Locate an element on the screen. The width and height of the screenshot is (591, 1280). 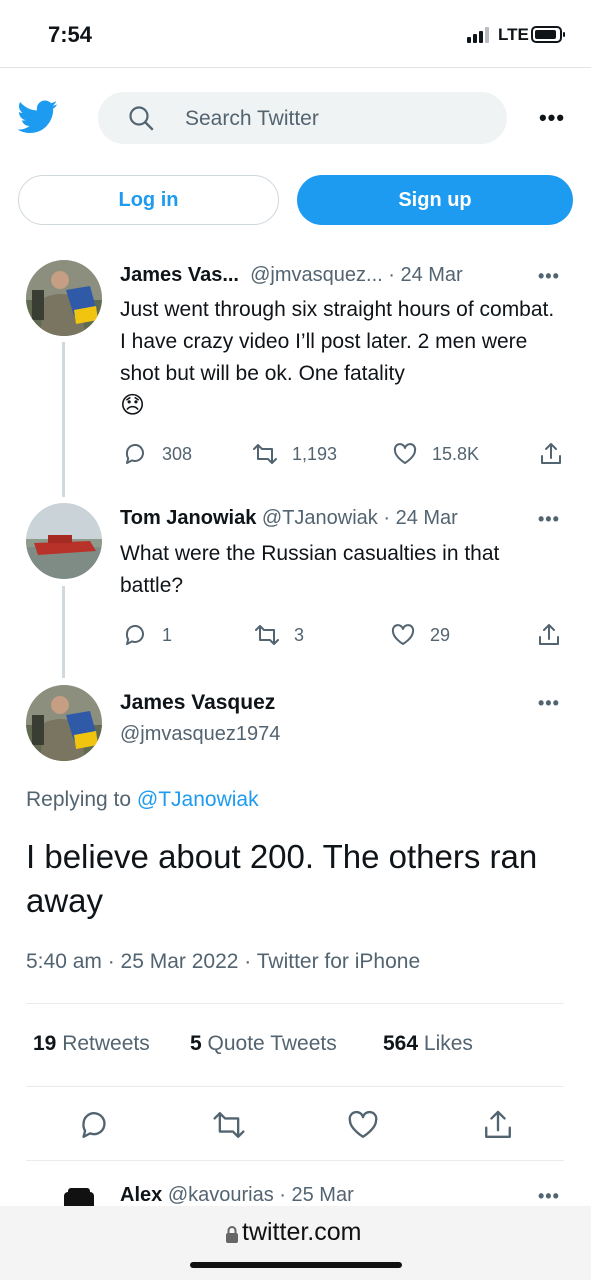
tweet-author-name: Alex is located at coordinates (141, 1195).